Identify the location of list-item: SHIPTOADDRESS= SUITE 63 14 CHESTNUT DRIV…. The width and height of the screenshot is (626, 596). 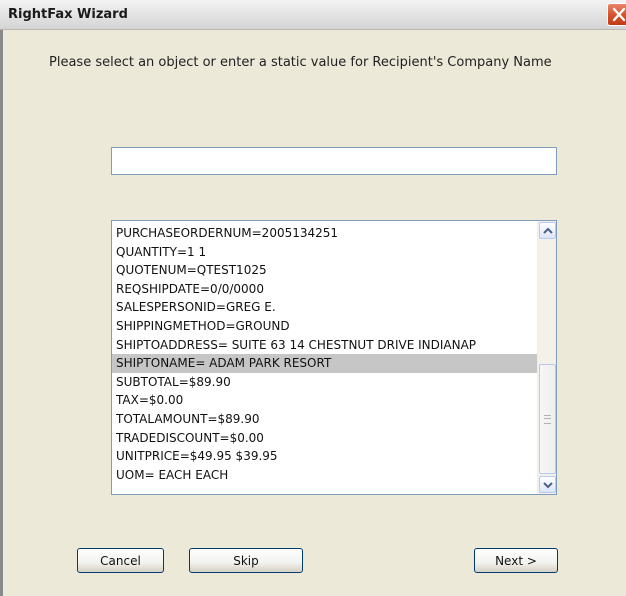
(324, 345).